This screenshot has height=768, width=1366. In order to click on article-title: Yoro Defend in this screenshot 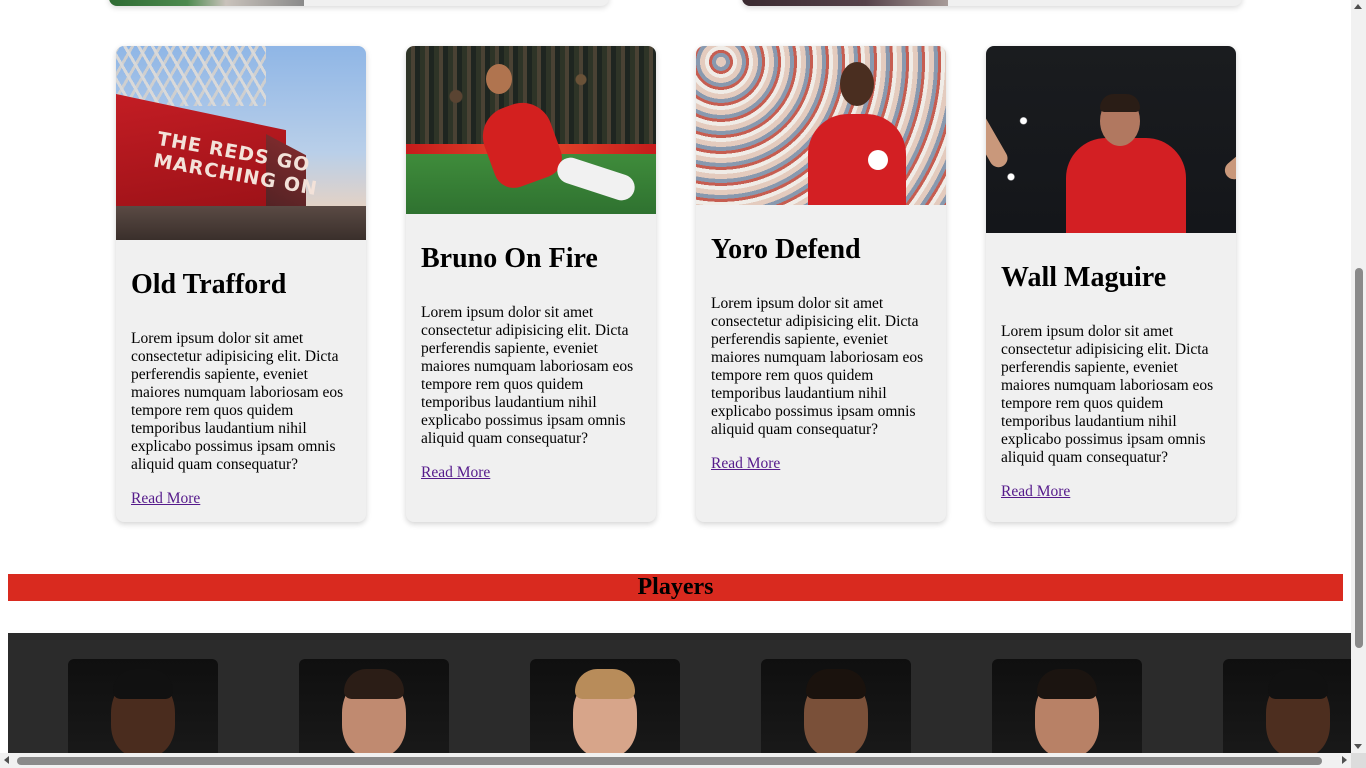, I will do `click(786, 249)`.